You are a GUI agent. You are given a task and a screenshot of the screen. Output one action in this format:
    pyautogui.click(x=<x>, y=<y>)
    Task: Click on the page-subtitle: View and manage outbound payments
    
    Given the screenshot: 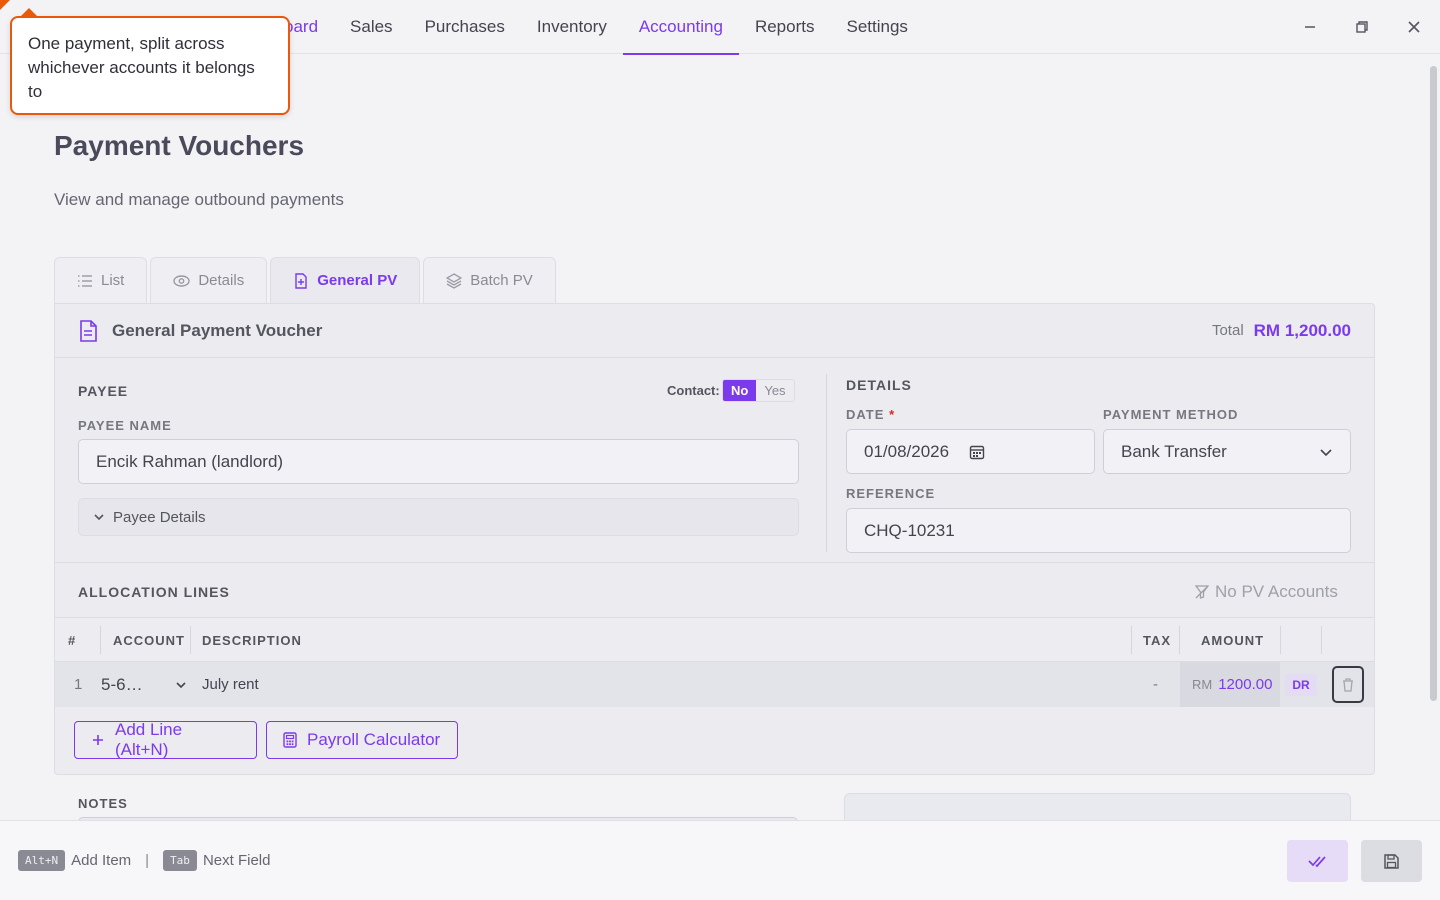 What is the action you would take?
    pyautogui.click(x=199, y=199)
    